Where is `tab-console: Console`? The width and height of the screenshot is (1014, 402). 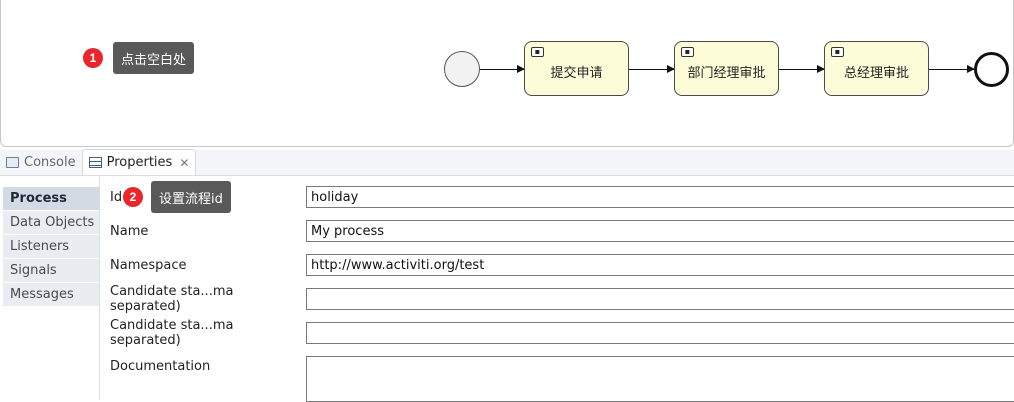 tab-console: Console is located at coordinates (41, 162).